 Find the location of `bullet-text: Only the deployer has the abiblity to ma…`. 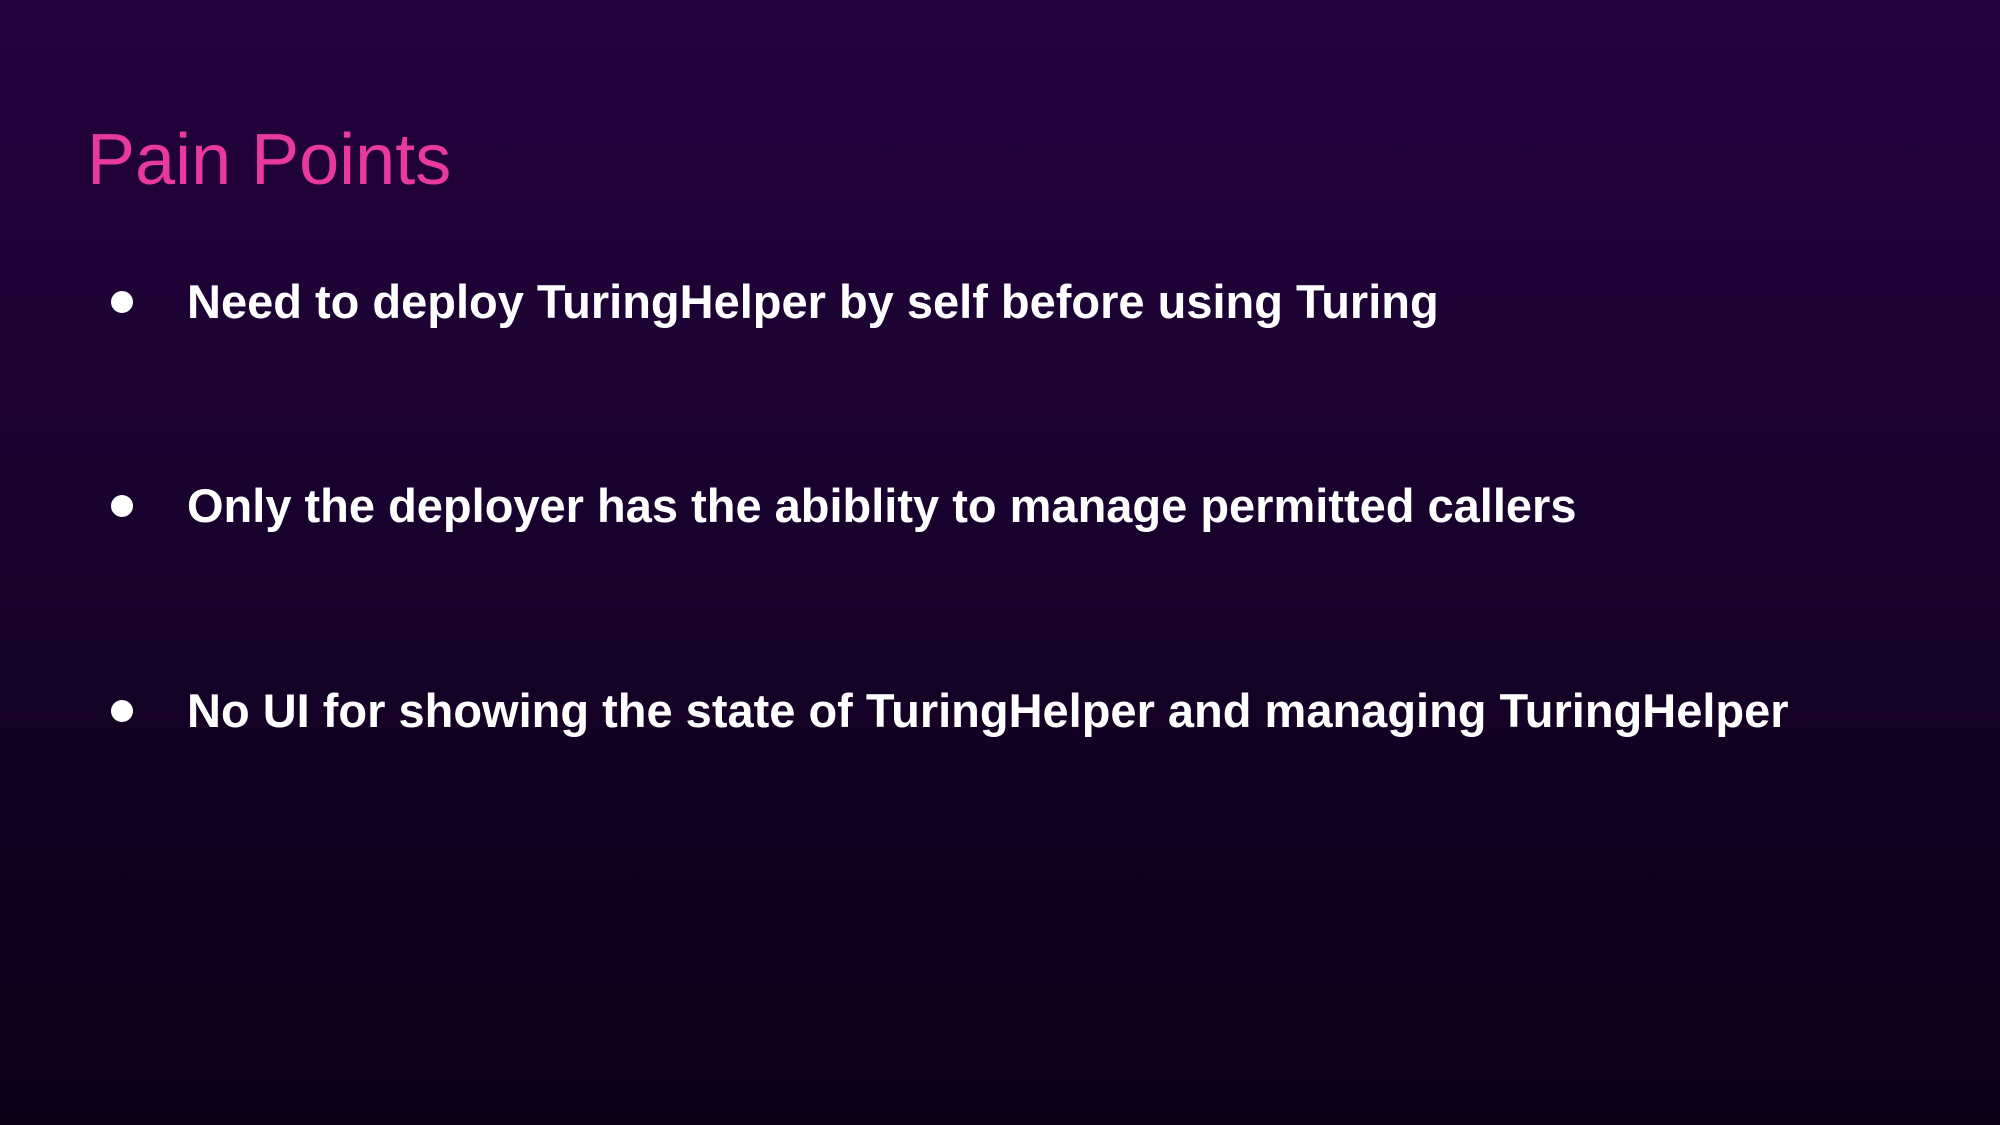

bullet-text: Only the deployer has the abiblity to ma… is located at coordinates (882, 505).